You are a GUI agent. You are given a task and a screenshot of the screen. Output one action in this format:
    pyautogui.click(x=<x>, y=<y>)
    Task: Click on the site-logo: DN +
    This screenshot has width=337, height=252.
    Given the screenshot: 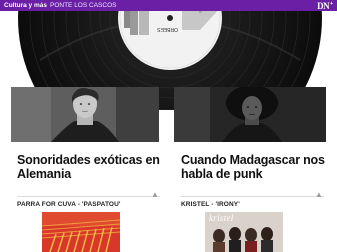 What is the action you would take?
    pyautogui.click(x=325, y=5)
    